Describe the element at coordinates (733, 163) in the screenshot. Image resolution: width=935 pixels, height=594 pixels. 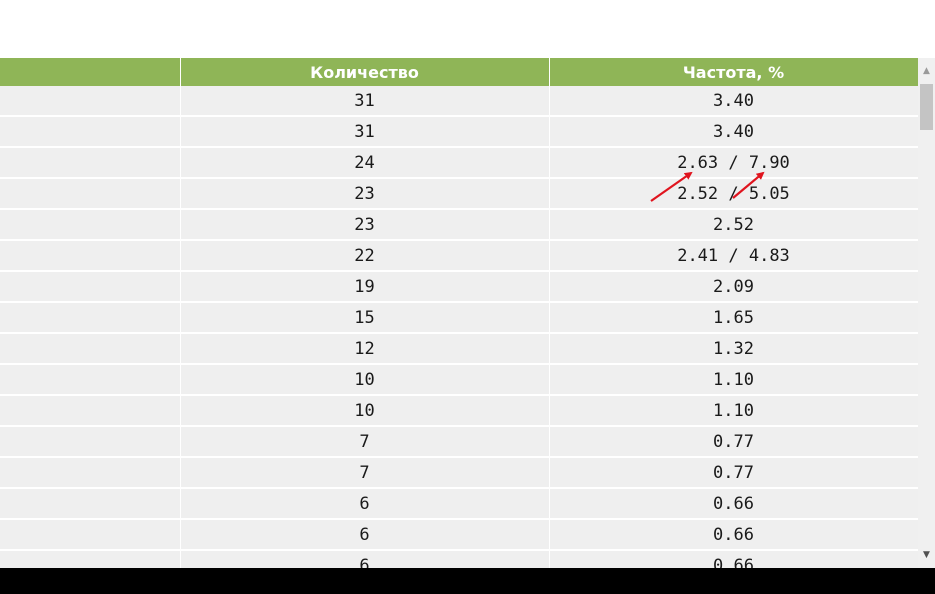
I see `row-frequency-cell: 2.63 / 7.90` at that location.